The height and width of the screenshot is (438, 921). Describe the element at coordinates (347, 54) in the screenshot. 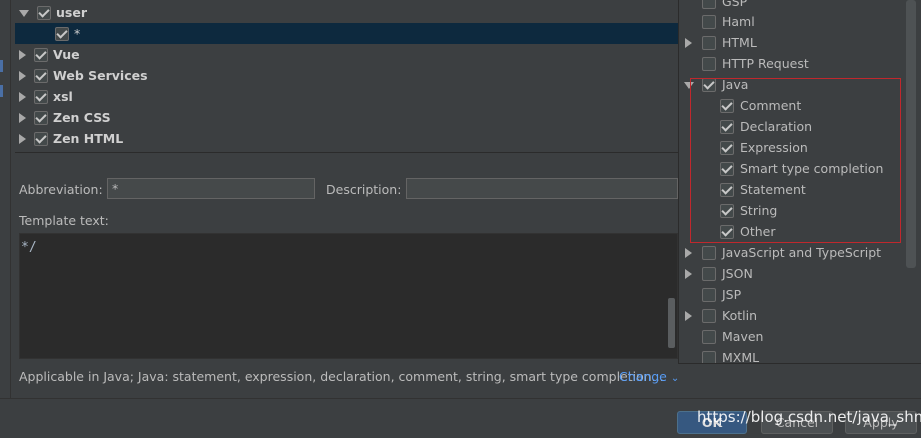

I see `tree-group-vue: Vue` at that location.